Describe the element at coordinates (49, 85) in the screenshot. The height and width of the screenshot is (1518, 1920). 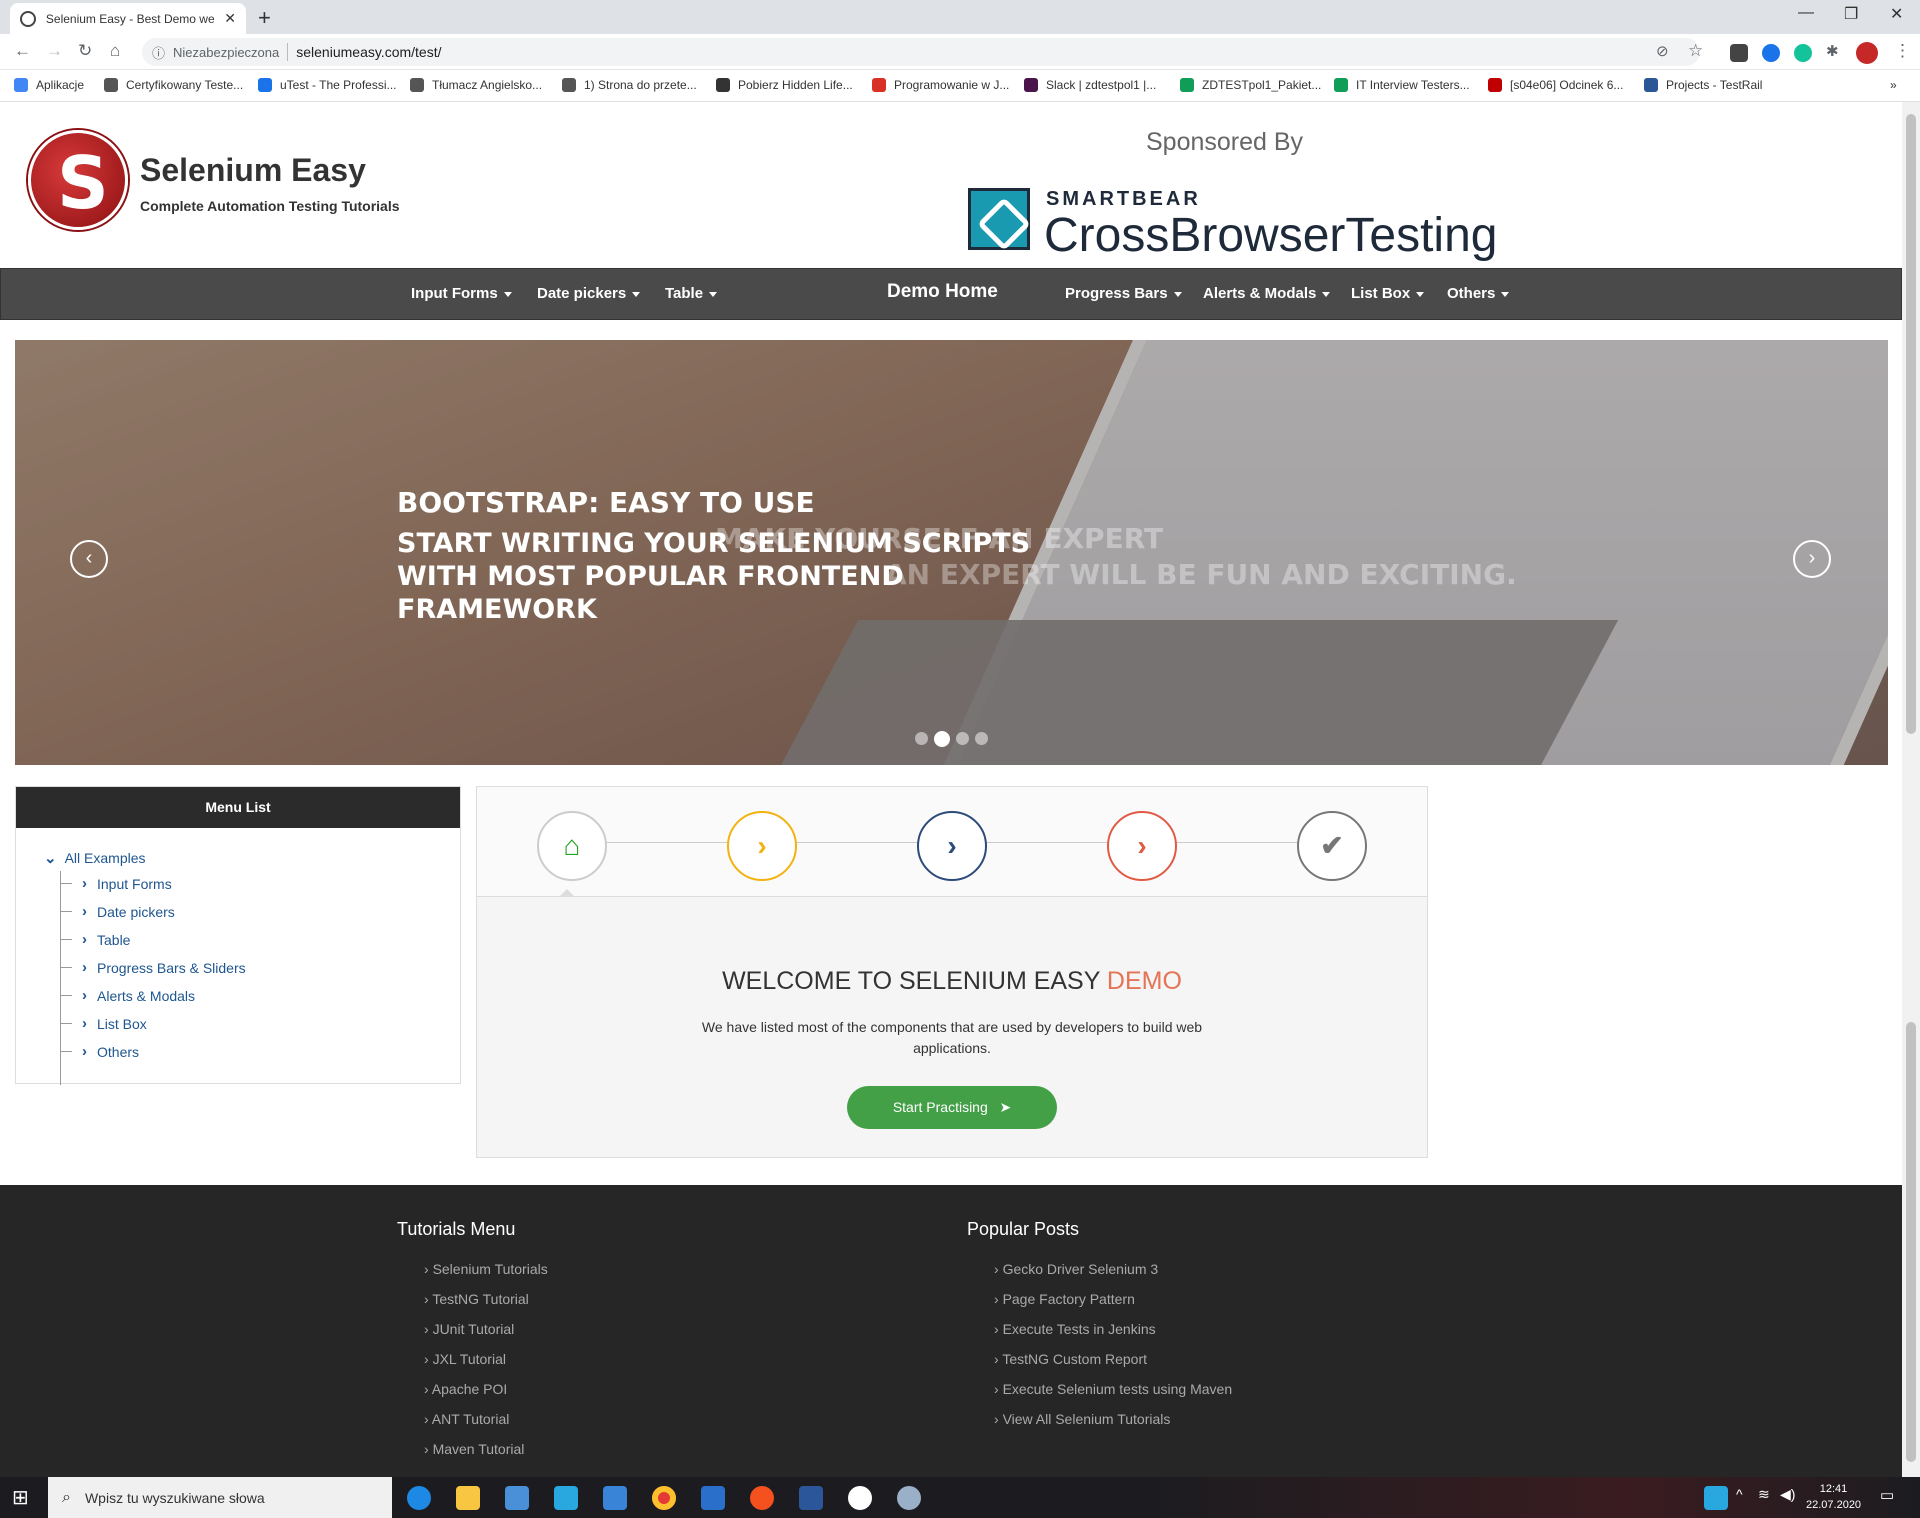
I see `bookmark-apps: Aplikacje` at that location.